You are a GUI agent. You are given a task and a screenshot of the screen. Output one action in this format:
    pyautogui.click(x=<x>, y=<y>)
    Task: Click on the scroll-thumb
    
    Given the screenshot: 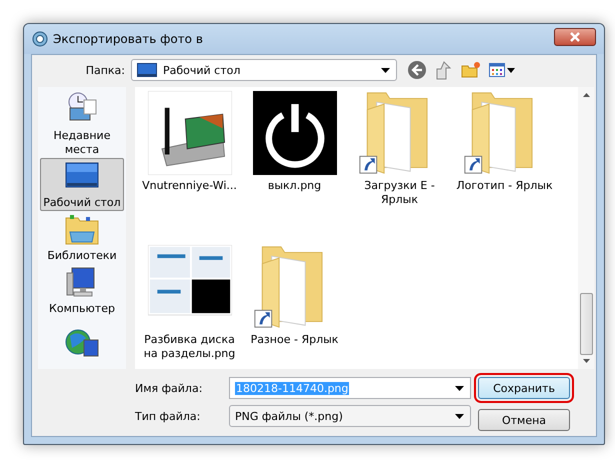 What is the action you would take?
    pyautogui.click(x=586, y=324)
    